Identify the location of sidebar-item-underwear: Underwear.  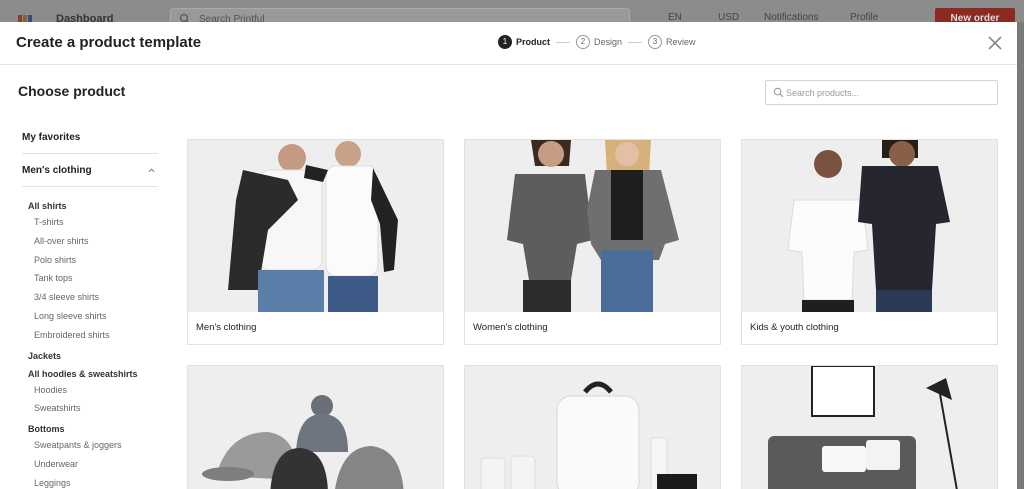
(96, 464).